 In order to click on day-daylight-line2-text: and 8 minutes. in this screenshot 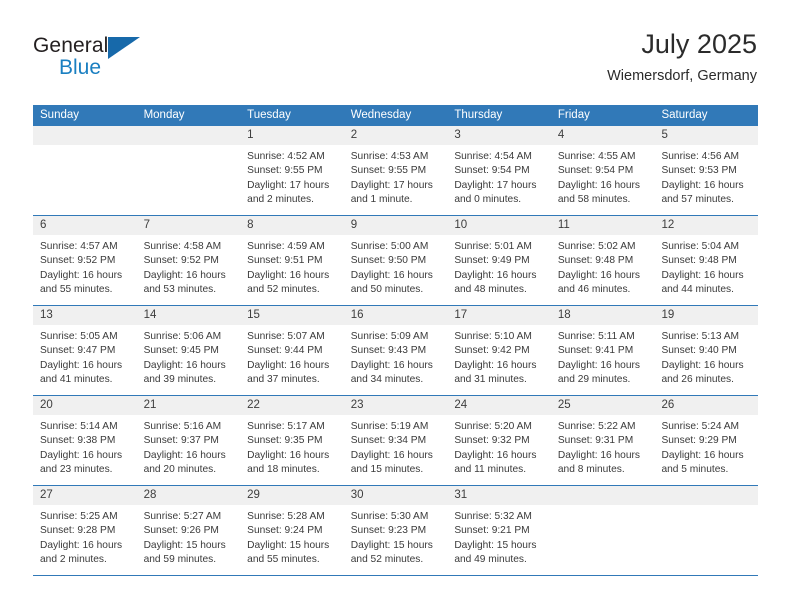, I will do `click(591, 470)`.